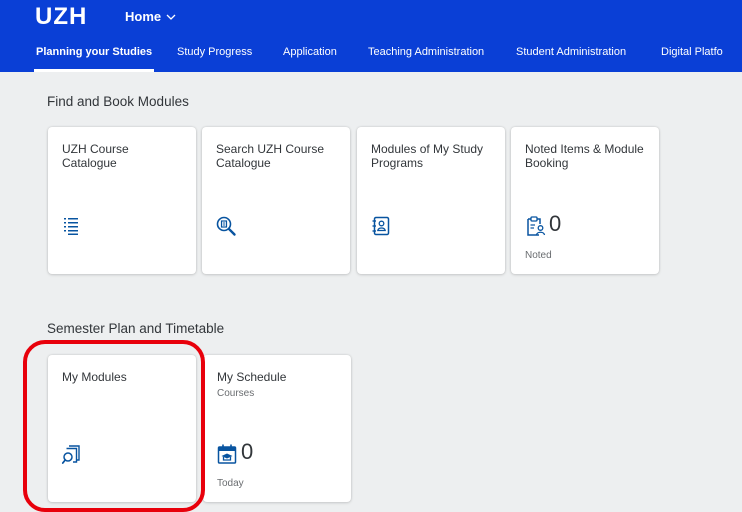 This screenshot has width=742, height=512. What do you see at coordinates (371, 16) in the screenshot?
I see `shell-bar: UZH Home` at bounding box center [371, 16].